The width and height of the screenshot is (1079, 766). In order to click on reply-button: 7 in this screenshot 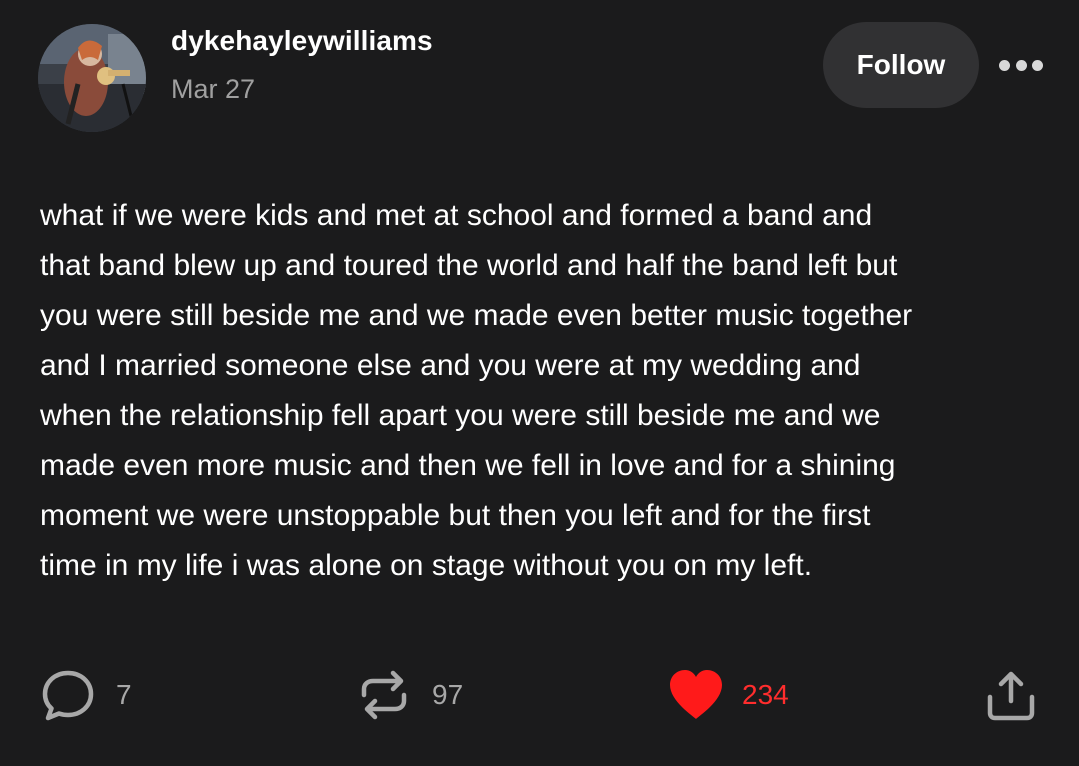, I will do `click(86, 695)`.